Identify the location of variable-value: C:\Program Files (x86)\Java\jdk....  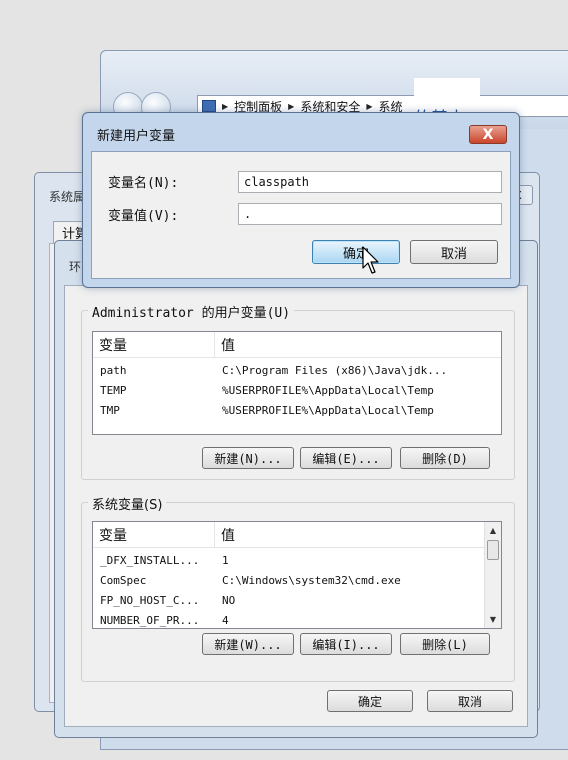
(335, 370).